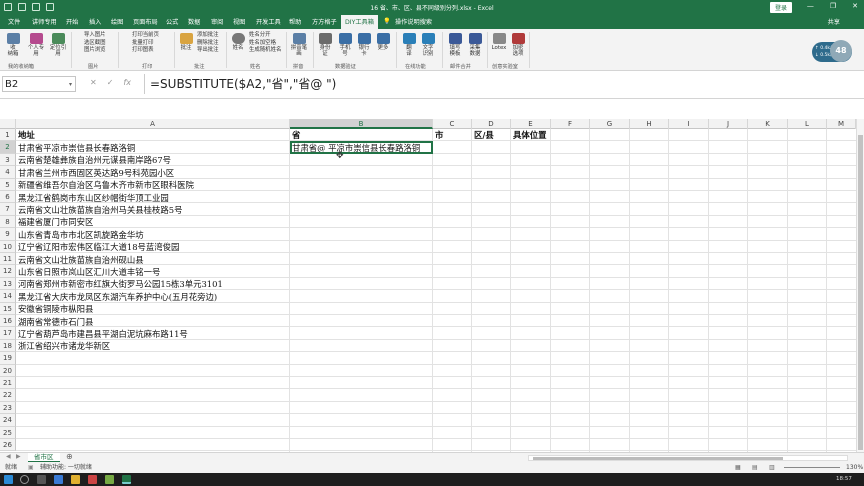 This screenshot has width=864, height=486. Describe the element at coordinates (58, 479) in the screenshot. I see `browser-icon` at that location.